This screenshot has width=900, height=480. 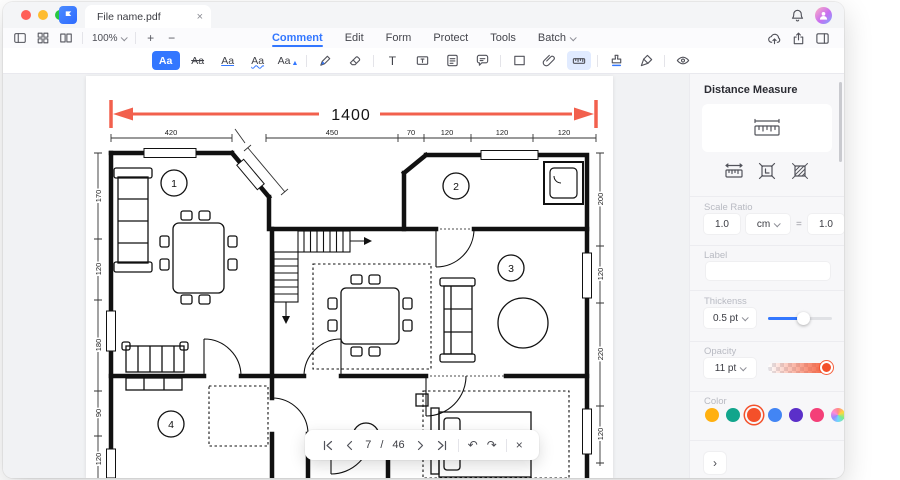 I want to click on distance-measure-icon, so click(x=734, y=171).